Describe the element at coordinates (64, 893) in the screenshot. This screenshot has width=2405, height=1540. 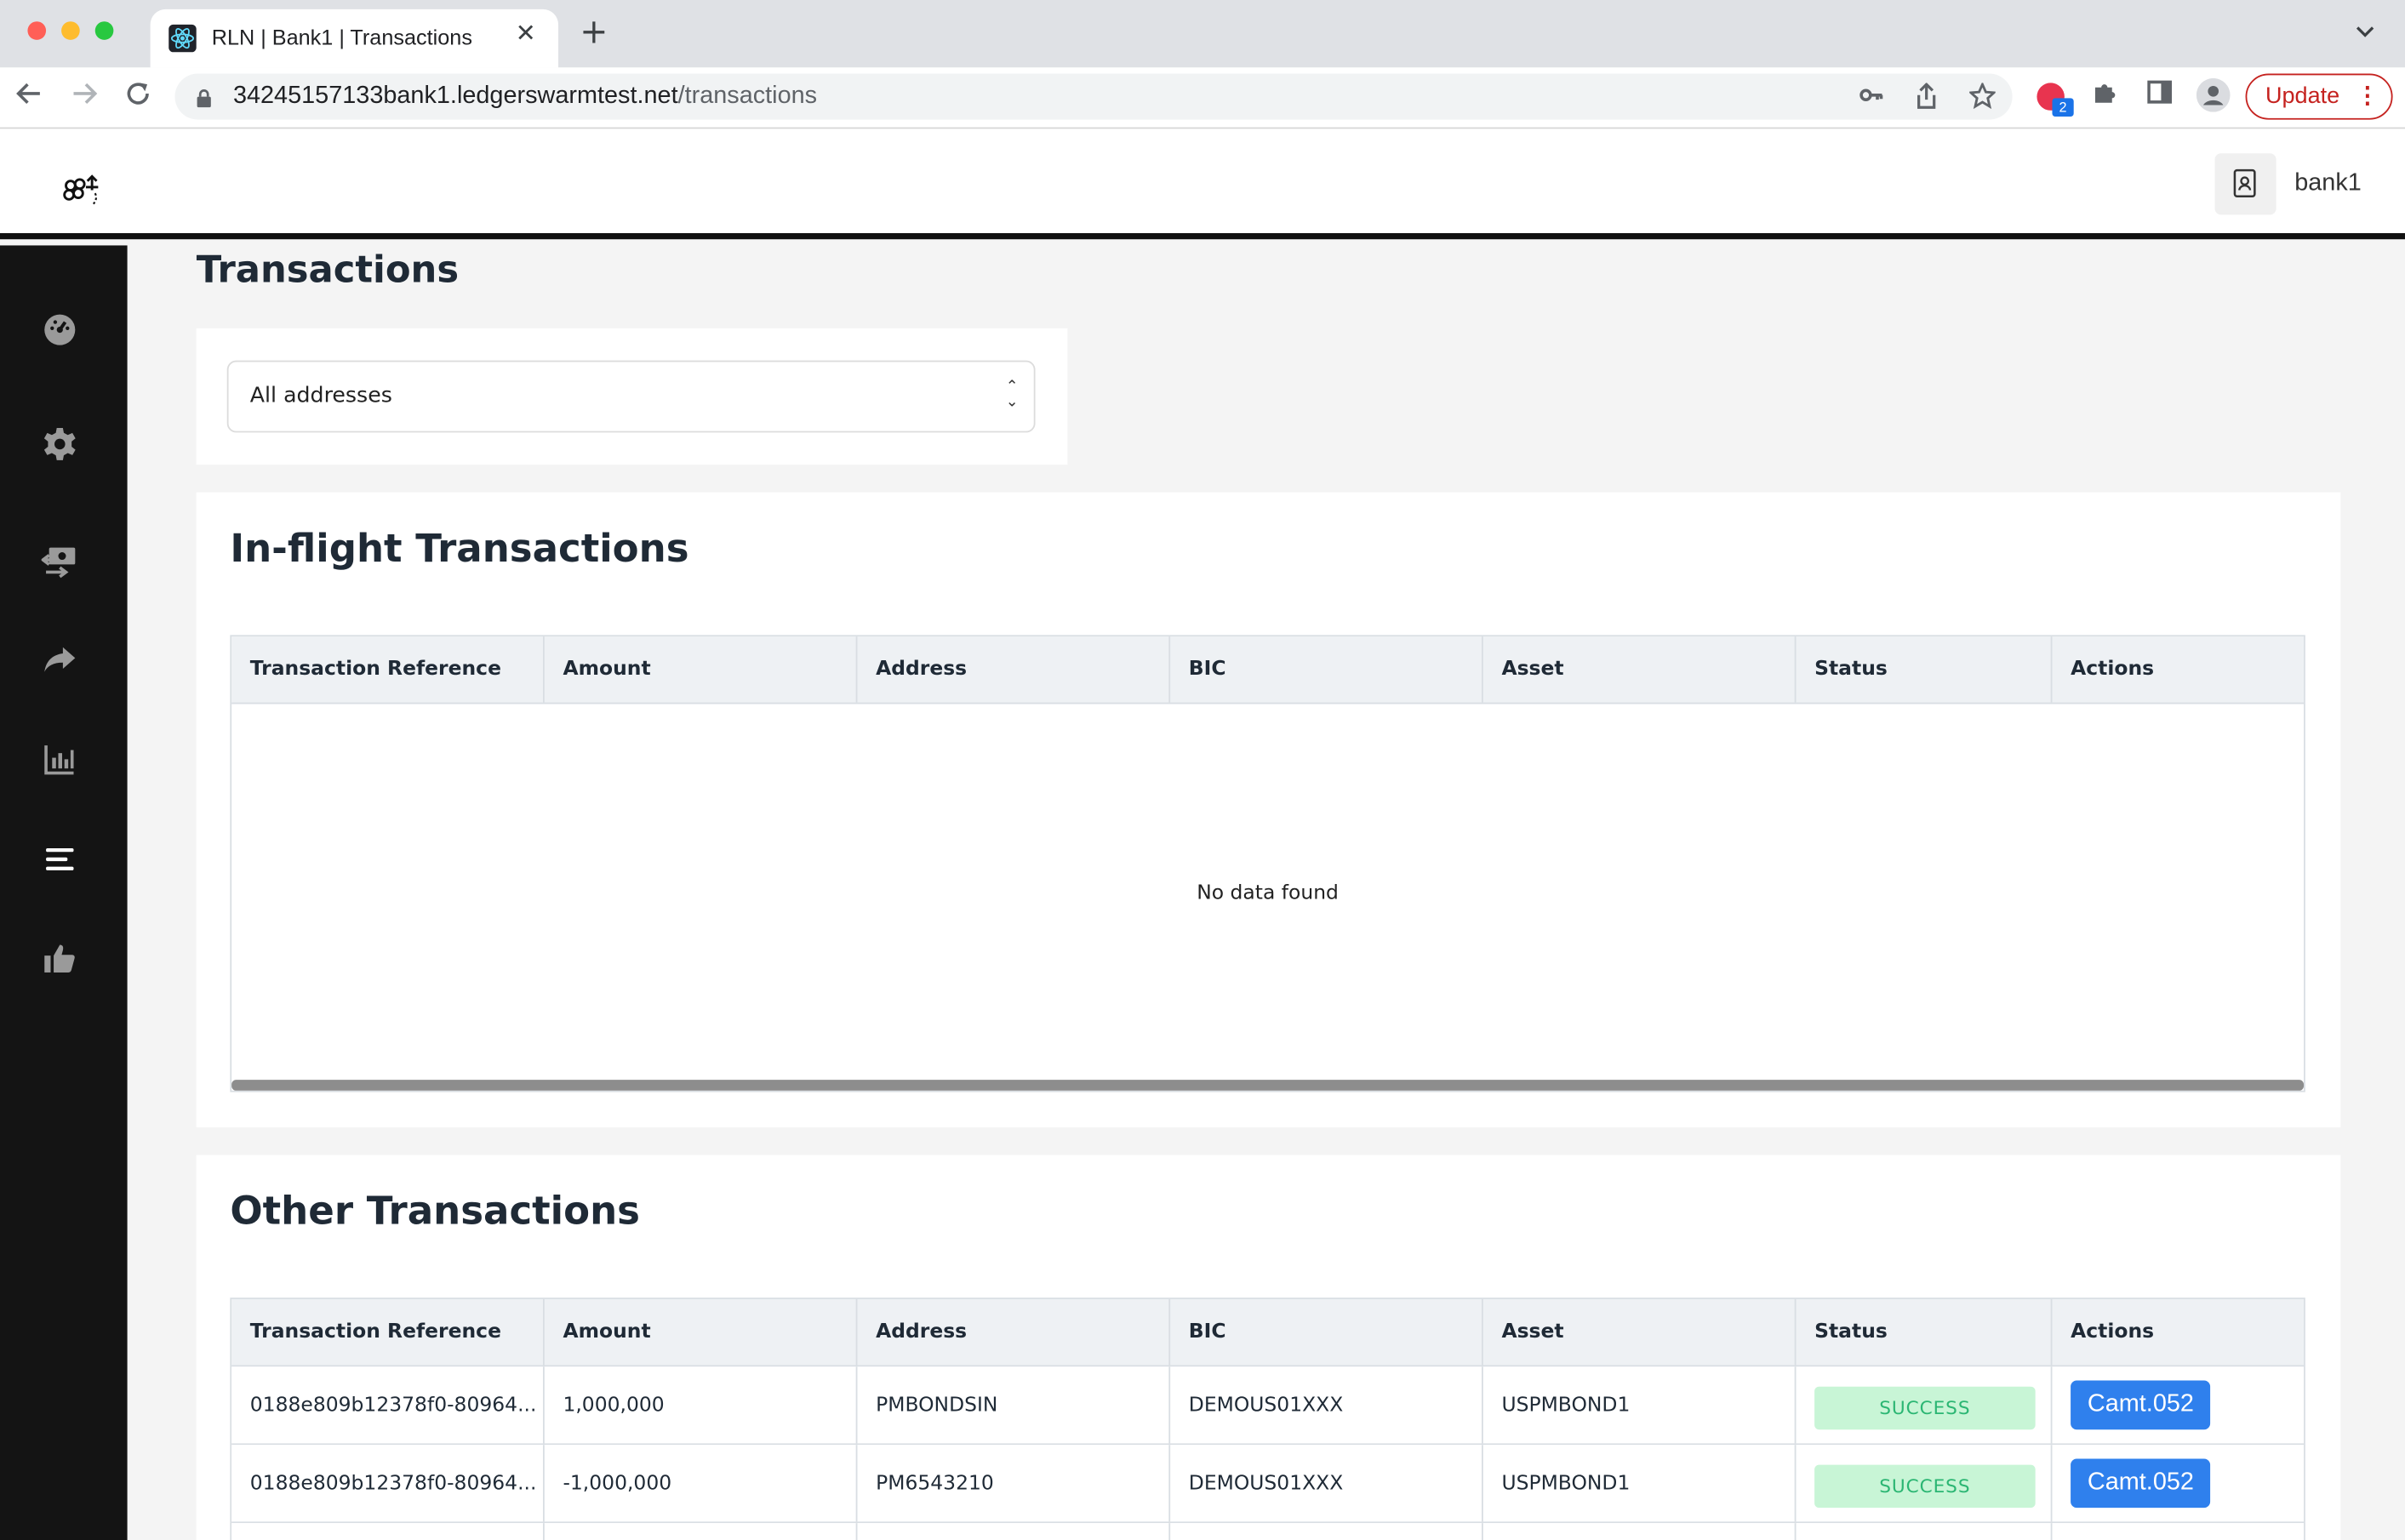
I see `sidebar` at that location.